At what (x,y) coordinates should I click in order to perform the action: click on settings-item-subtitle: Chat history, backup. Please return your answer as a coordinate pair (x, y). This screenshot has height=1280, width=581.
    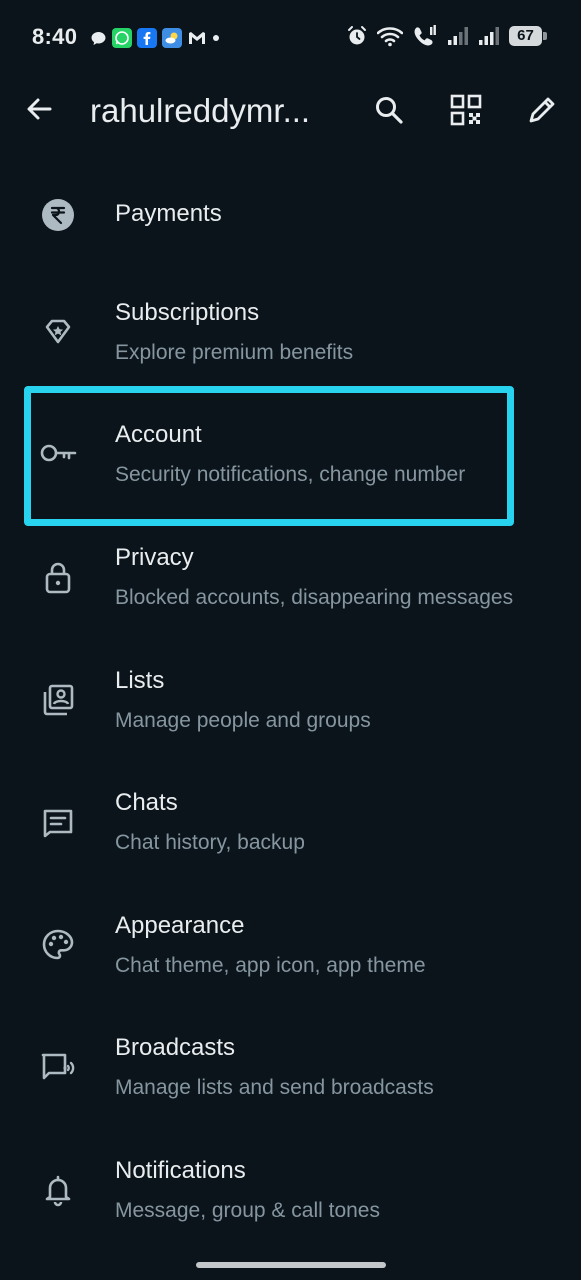
    Looking at the image, I should click on (210, 842).